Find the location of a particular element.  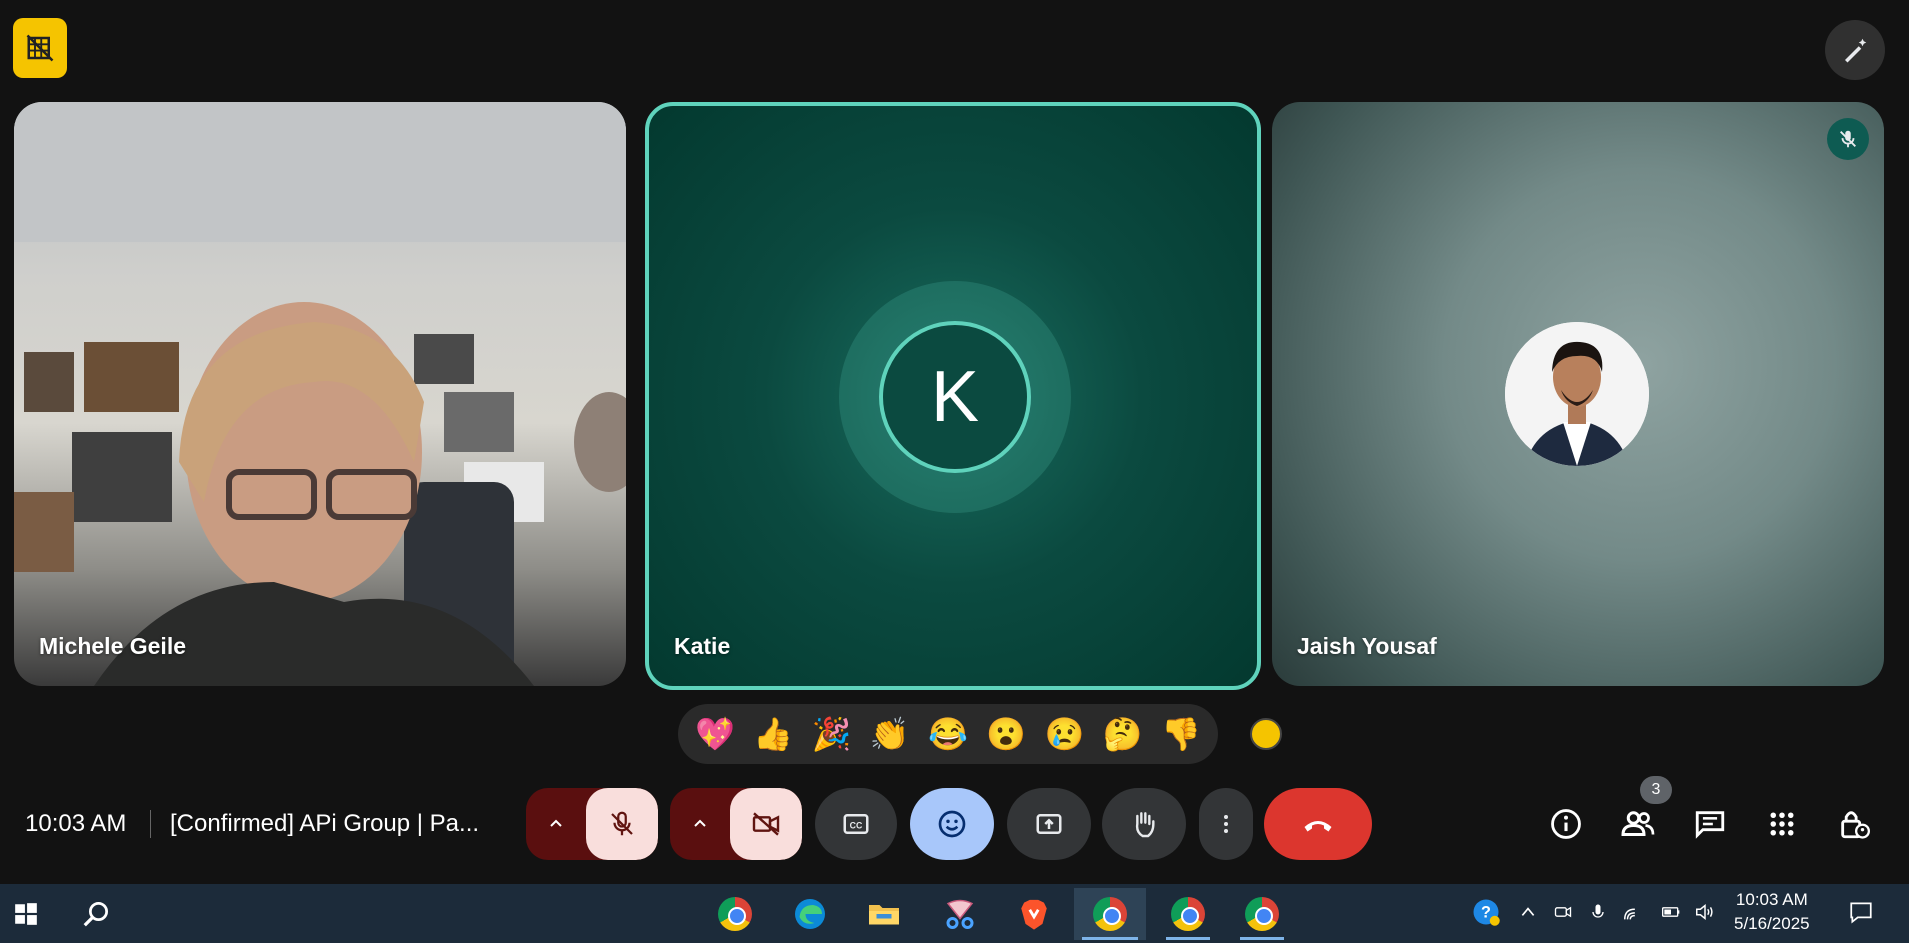

folder-icon is located at coordinates (884, 915).